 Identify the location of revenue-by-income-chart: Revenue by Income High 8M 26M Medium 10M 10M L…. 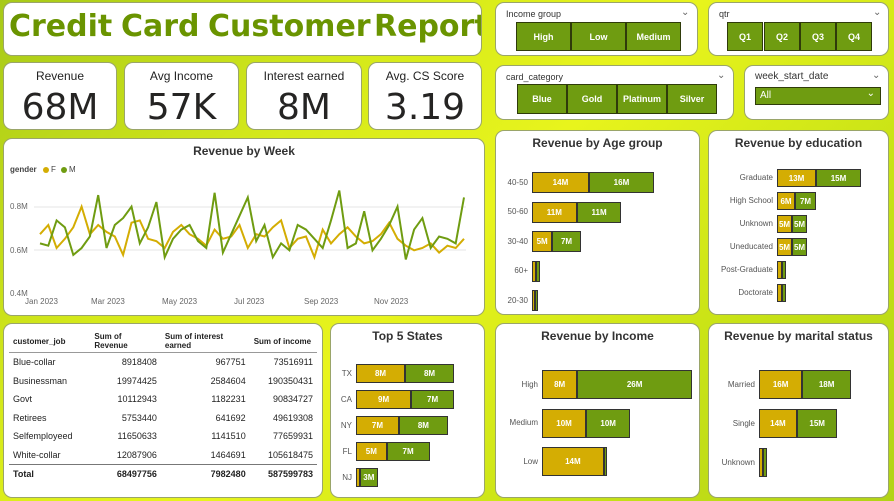
(597, 410).